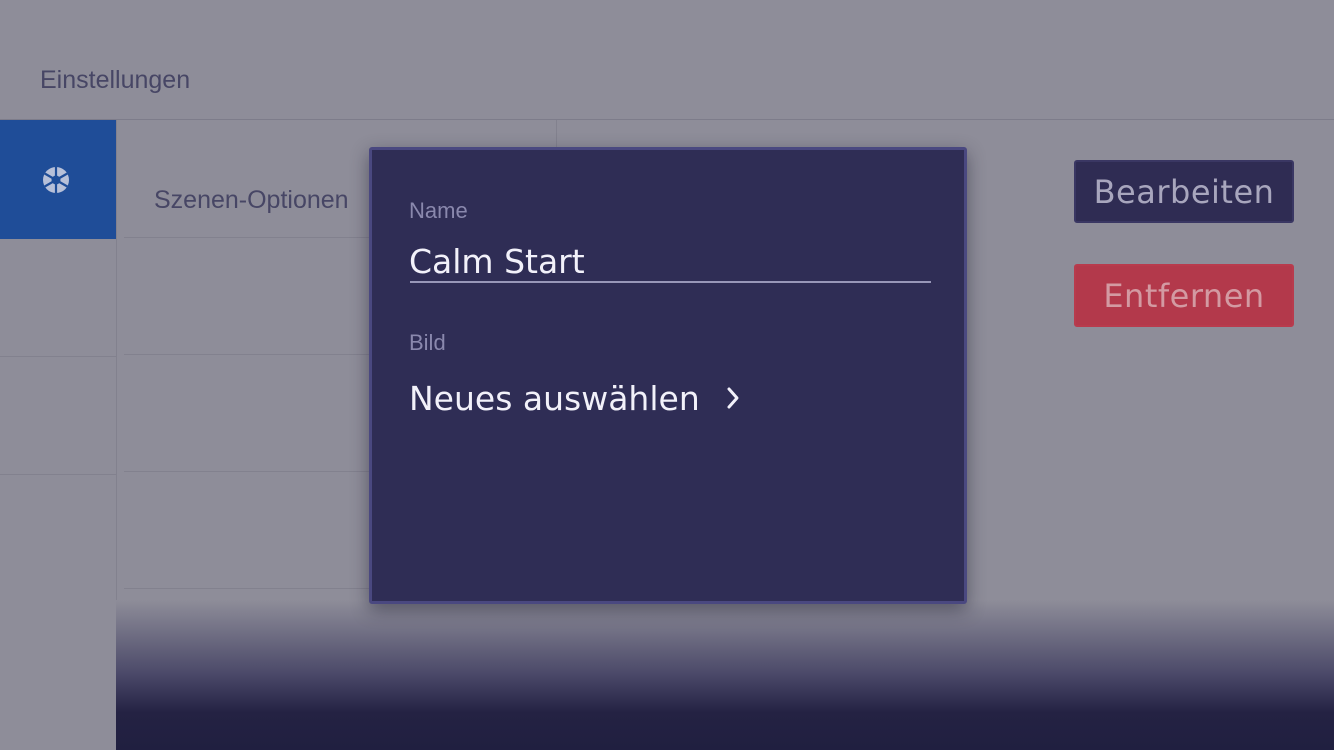  Describe the element at coordinates (115, 80) in the screenshot. I see `page-title: Einstellungen` at that location.